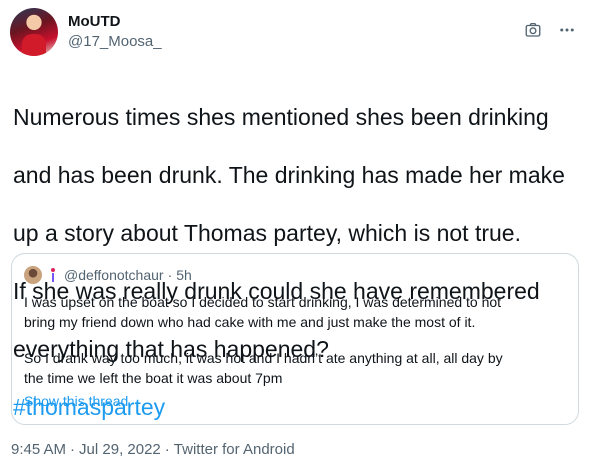 This screenshot has width=591, height=474. I want to click on exclamation-icon, so click(53, 275).